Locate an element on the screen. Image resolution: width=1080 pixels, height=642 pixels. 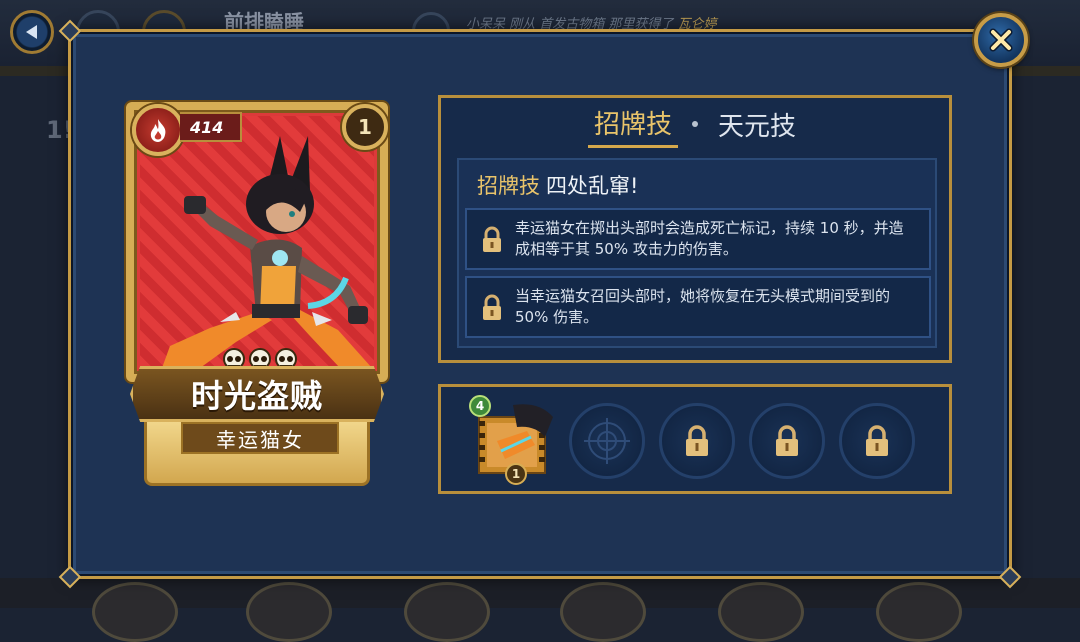
skill-effect-text: 当幸运猫女召回头部时，她将恢复在无头模式期间受到的 50% 伤害。 is located at coordinates (703, 306).